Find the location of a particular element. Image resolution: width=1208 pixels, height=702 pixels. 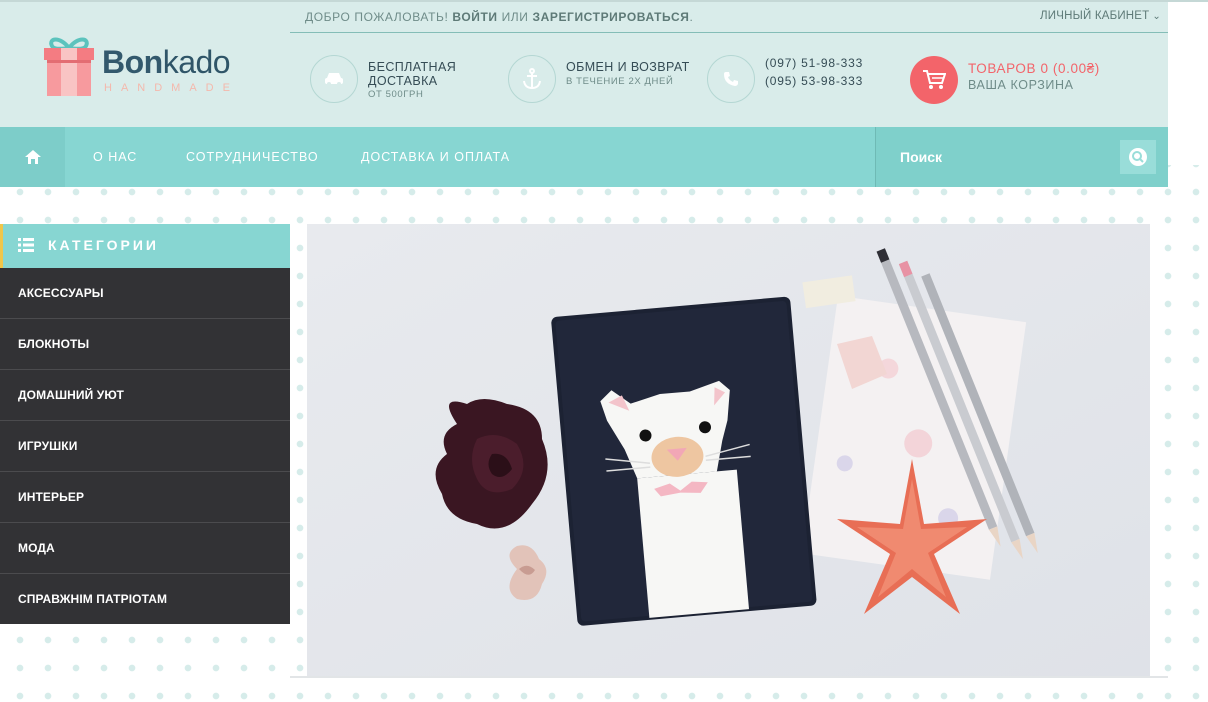

feature-delivery-line2: доставка is located at coordinates (403, 81).